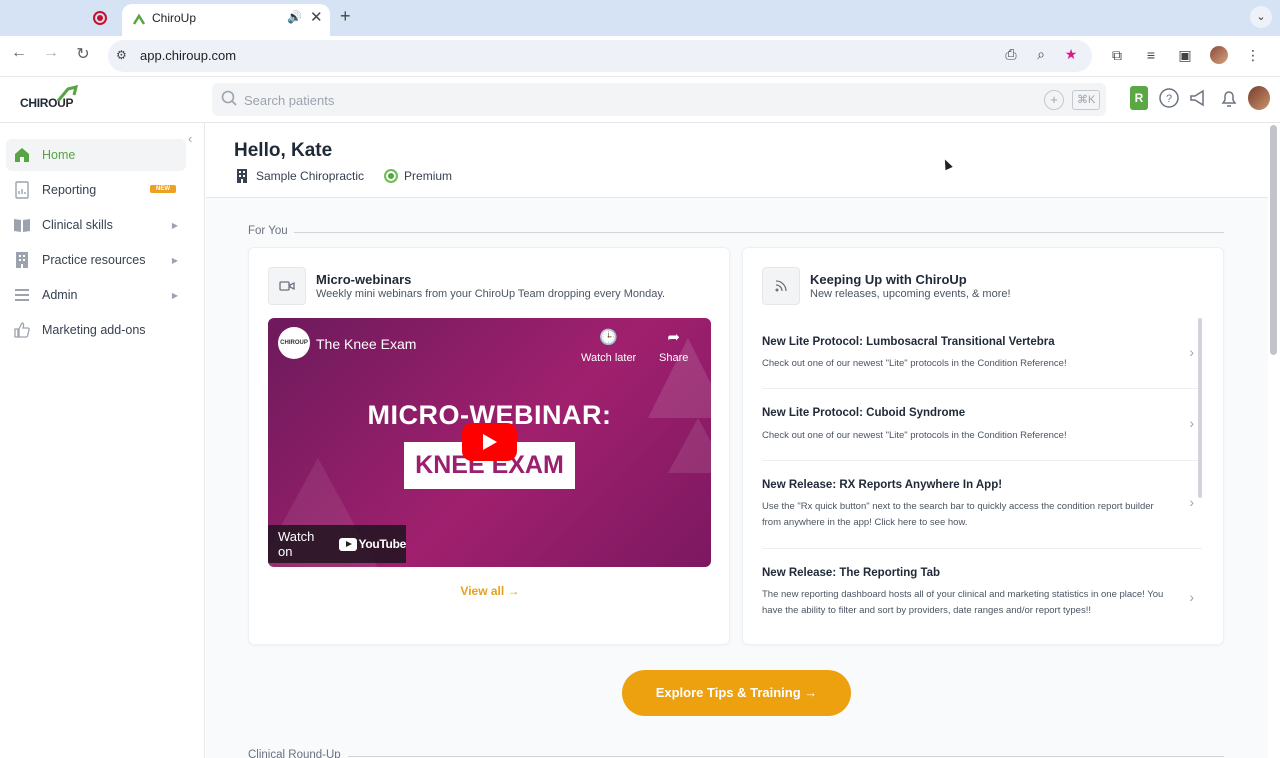 This screenshot has height=758, width=1280. I want to click on rx-quick-button: R, so click(1139, 98).